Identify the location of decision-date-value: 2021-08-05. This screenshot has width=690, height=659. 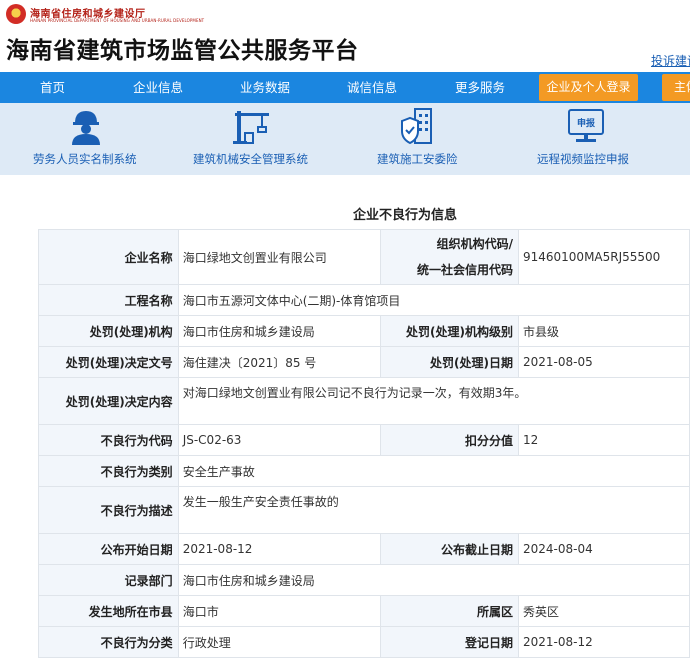
(603, 362).